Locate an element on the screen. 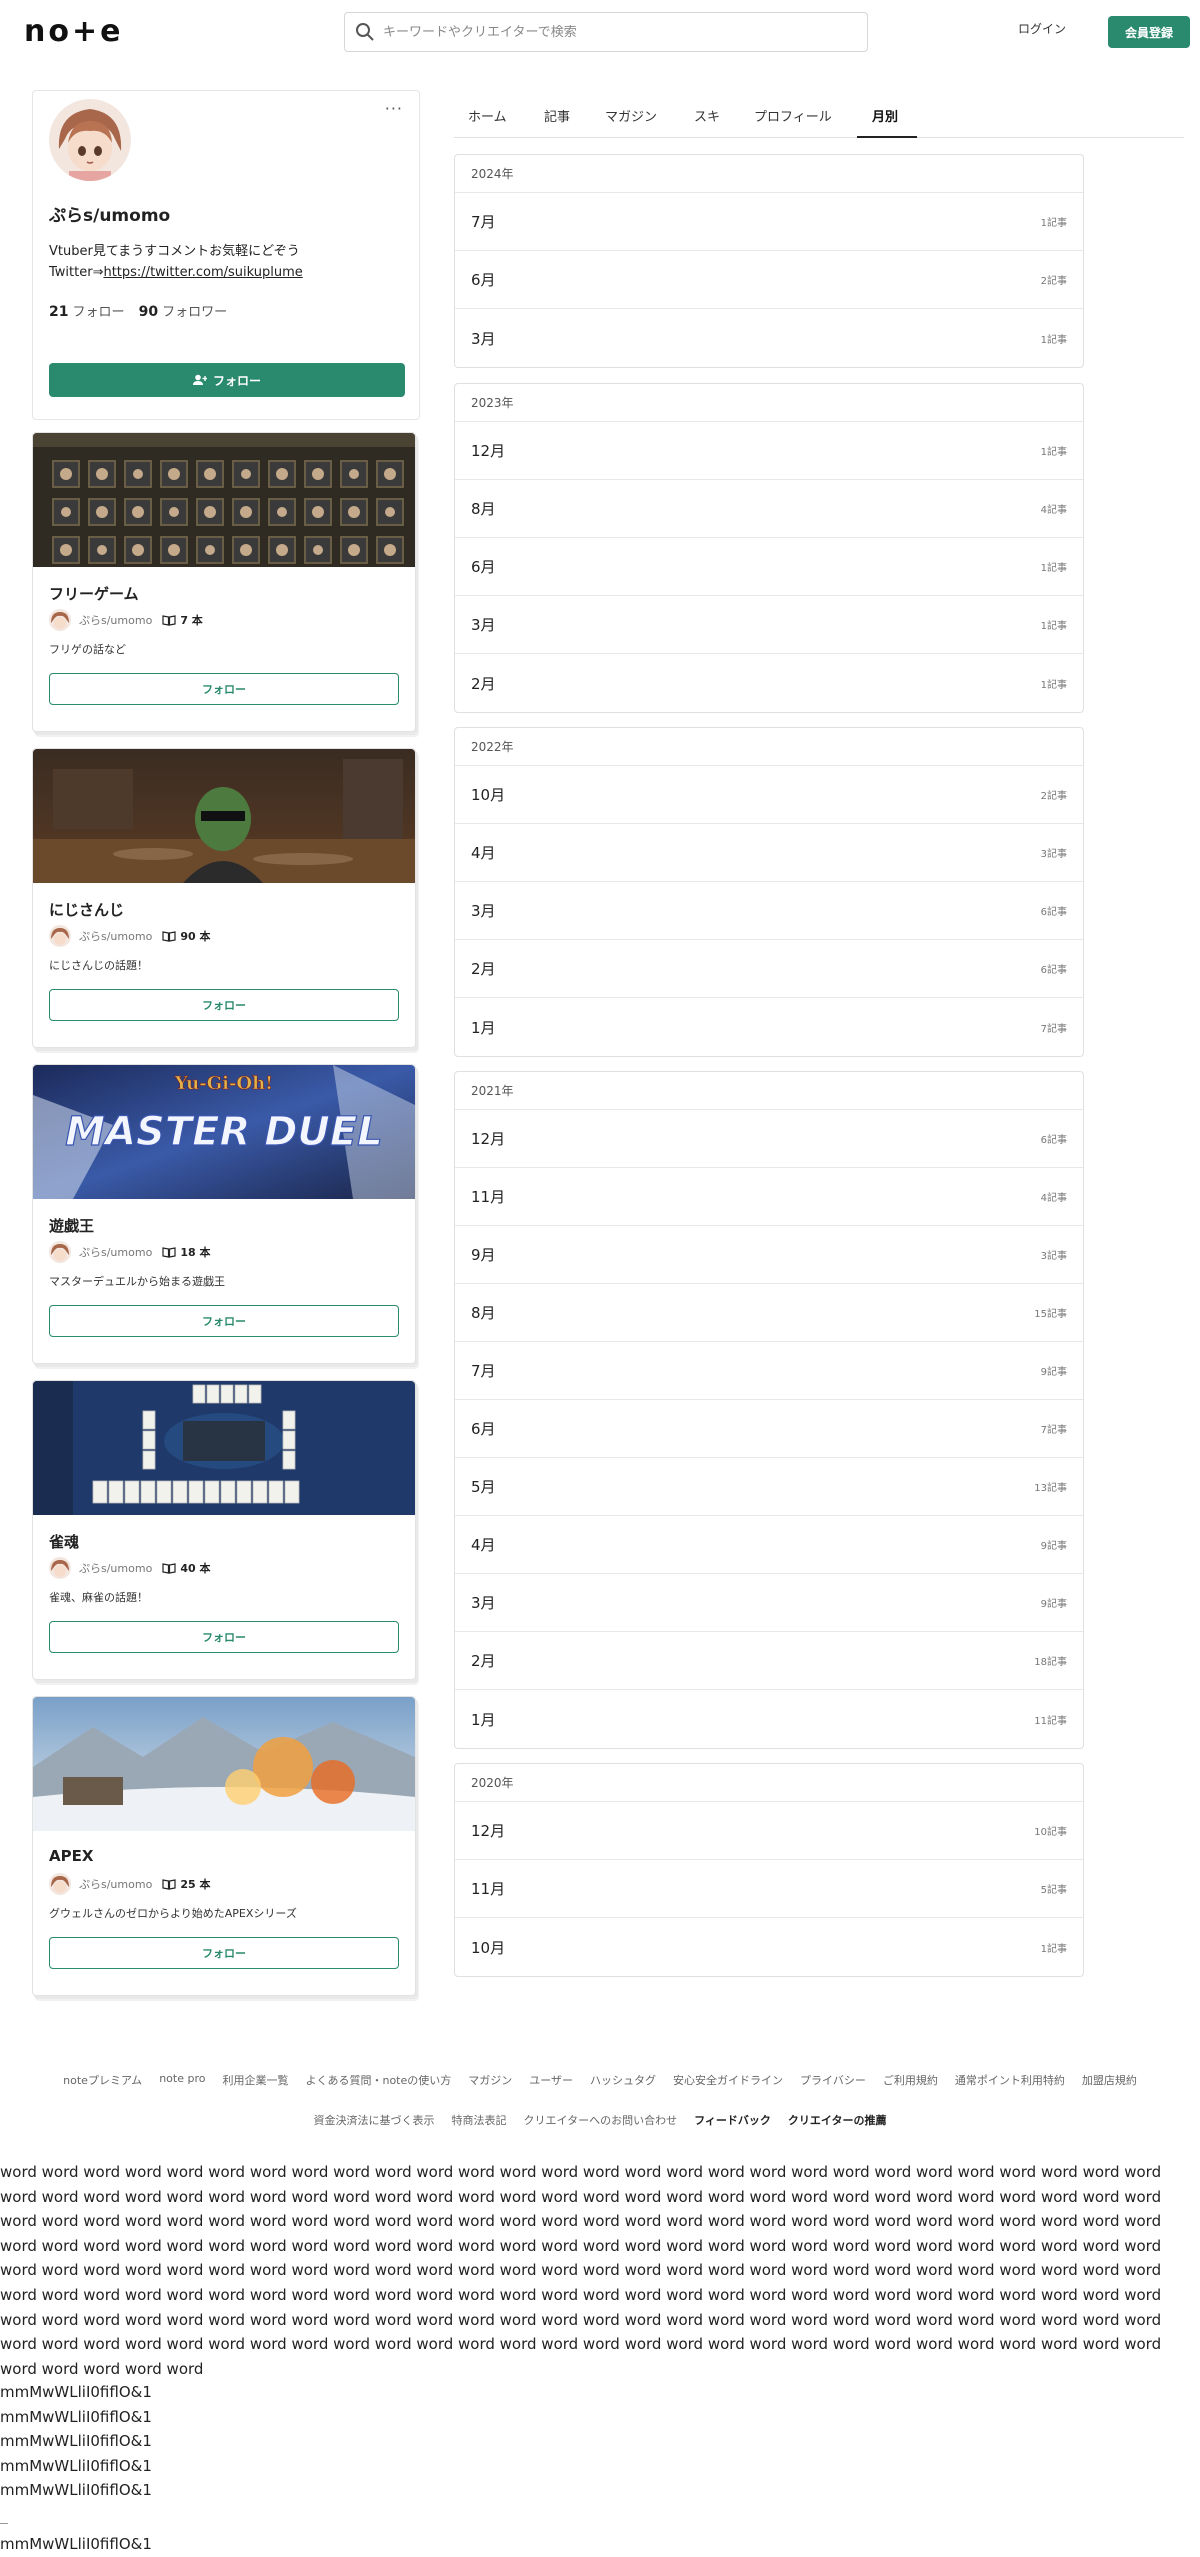  archive-month-row: 10月 2記事 is located at coordinates (769, 795).